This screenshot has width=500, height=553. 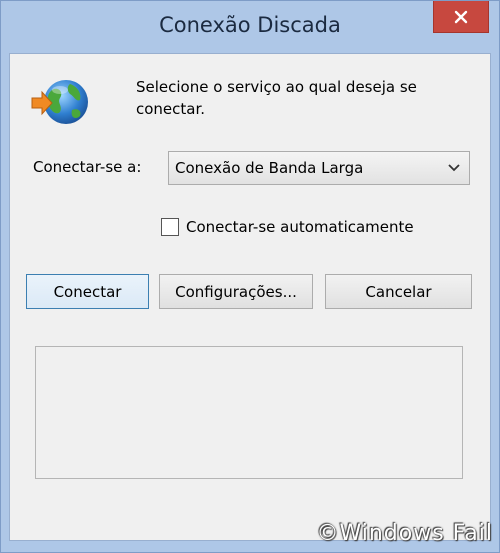 I want to click on connect-button: Conectar, so click(x=87, y=291).